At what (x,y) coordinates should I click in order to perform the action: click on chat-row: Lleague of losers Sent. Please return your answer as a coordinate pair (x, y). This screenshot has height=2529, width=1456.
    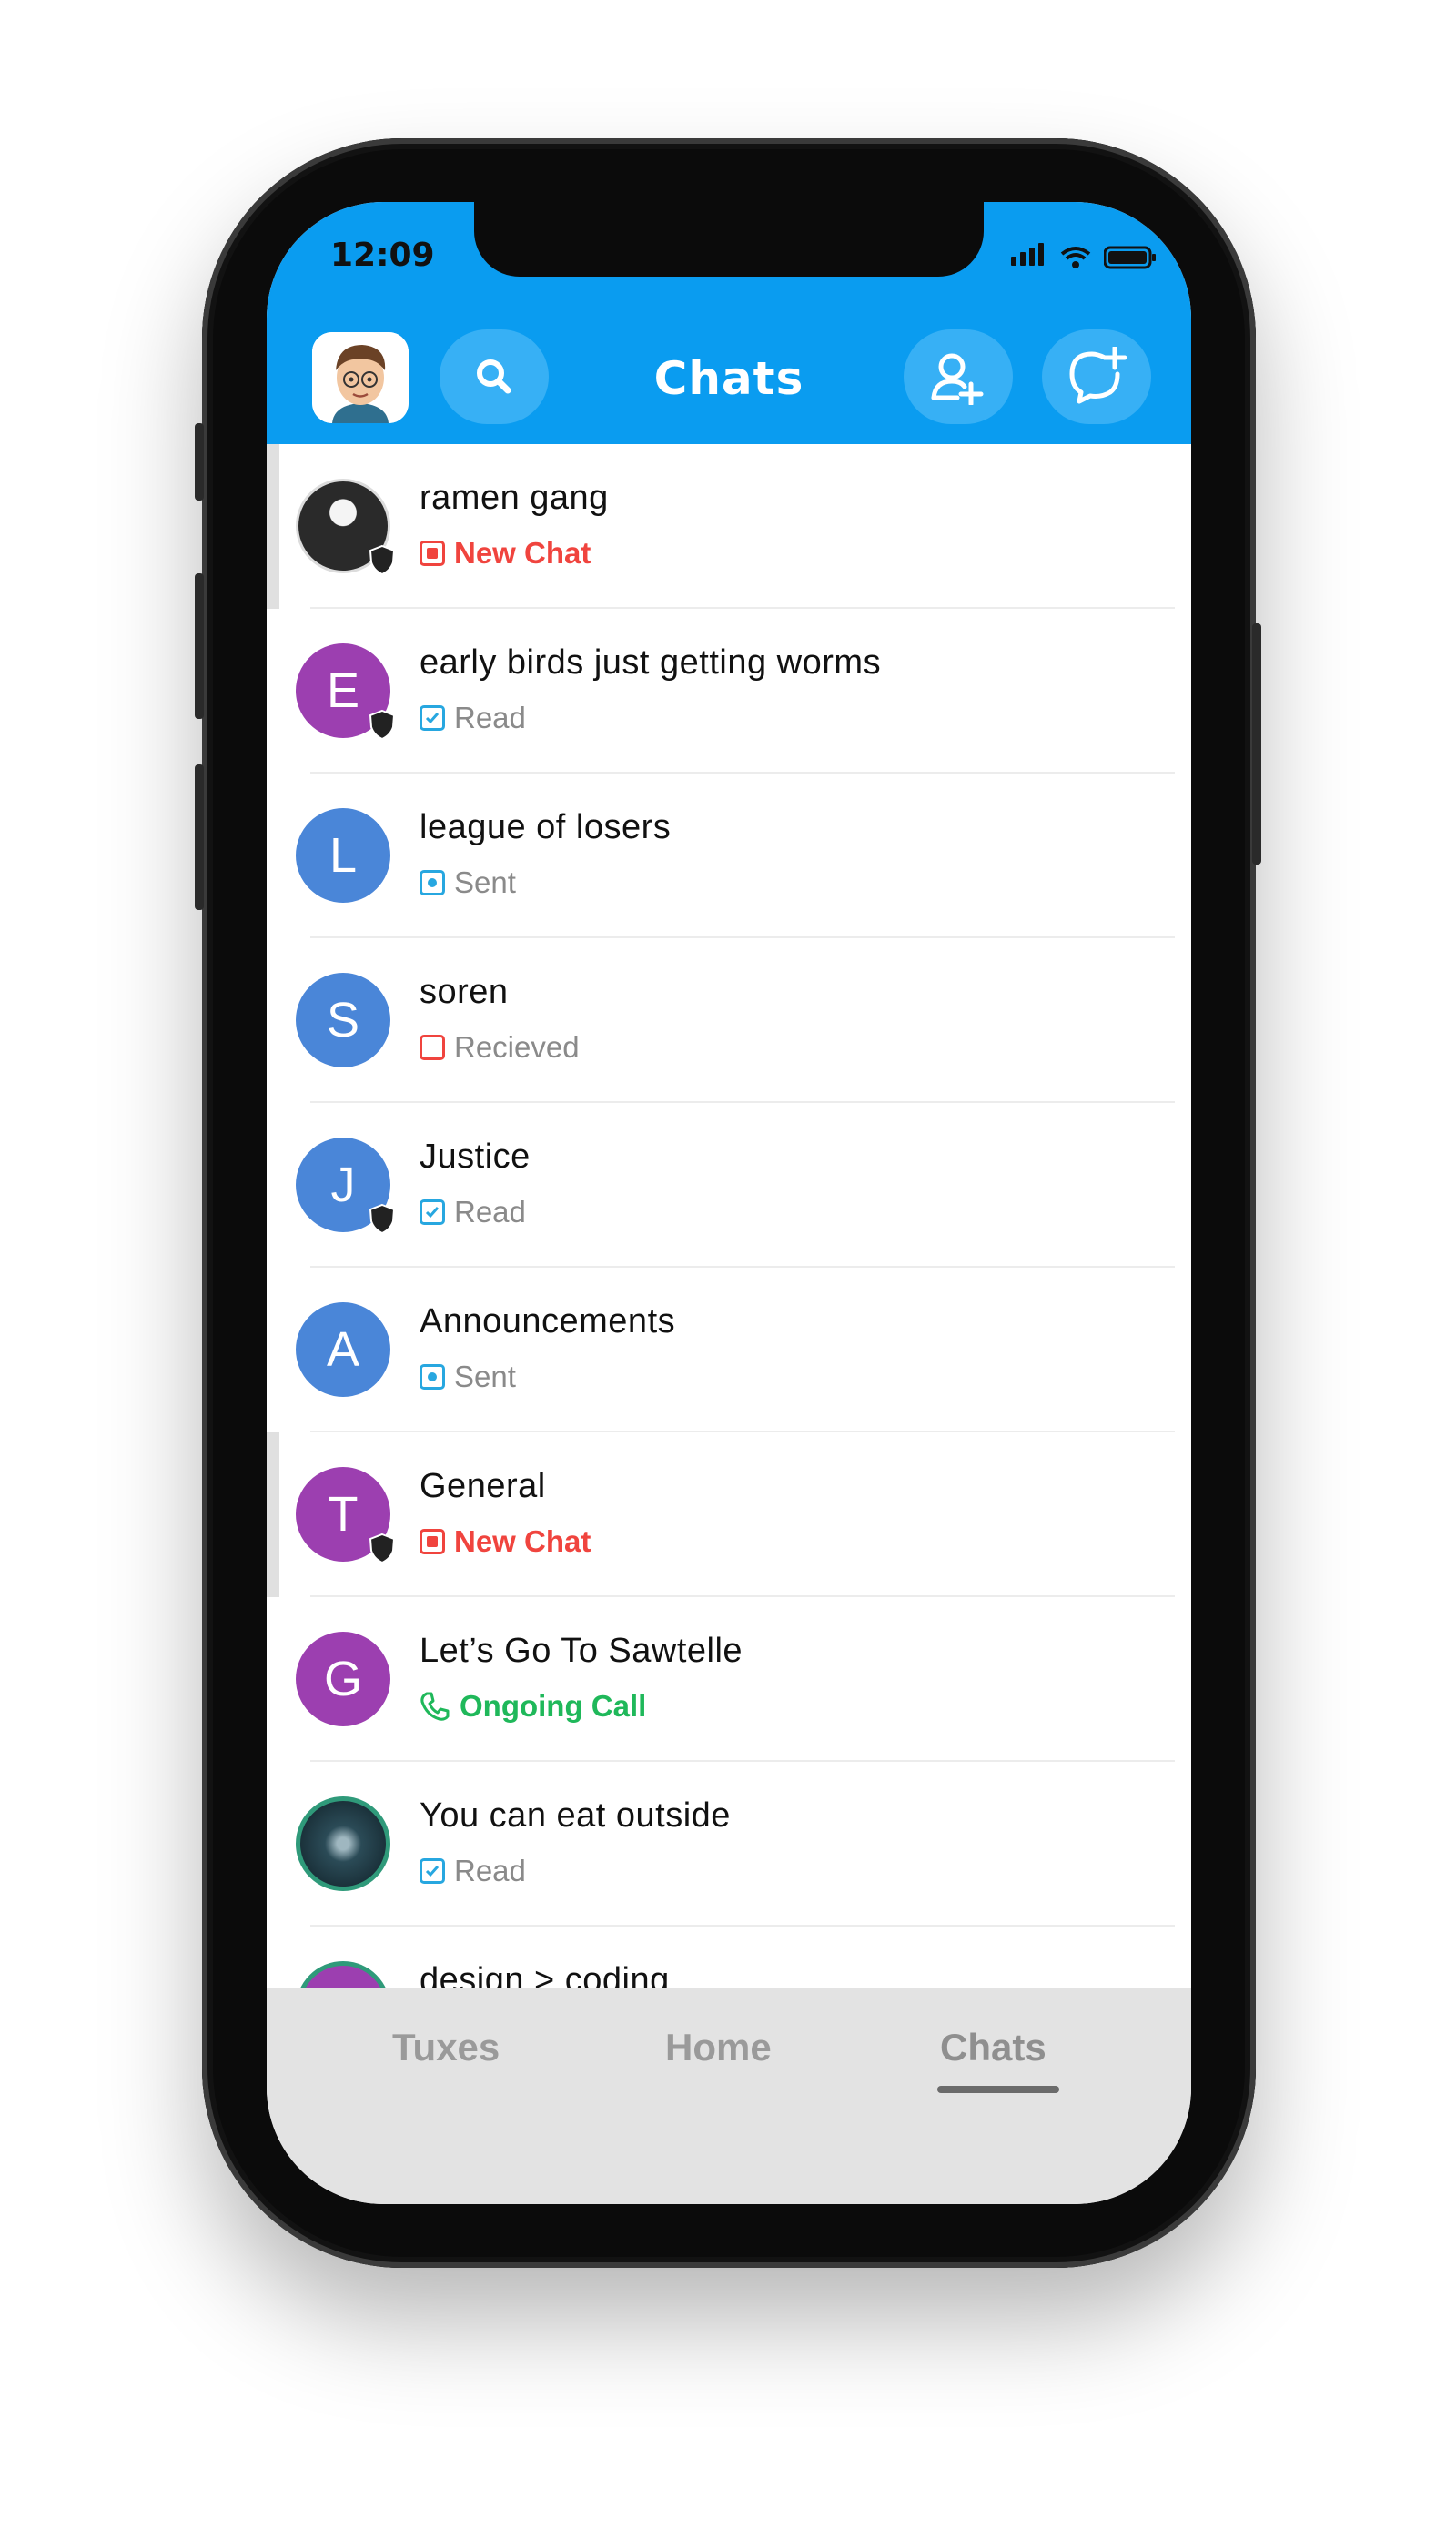
    Looking at the image, I should click on (729, 856).